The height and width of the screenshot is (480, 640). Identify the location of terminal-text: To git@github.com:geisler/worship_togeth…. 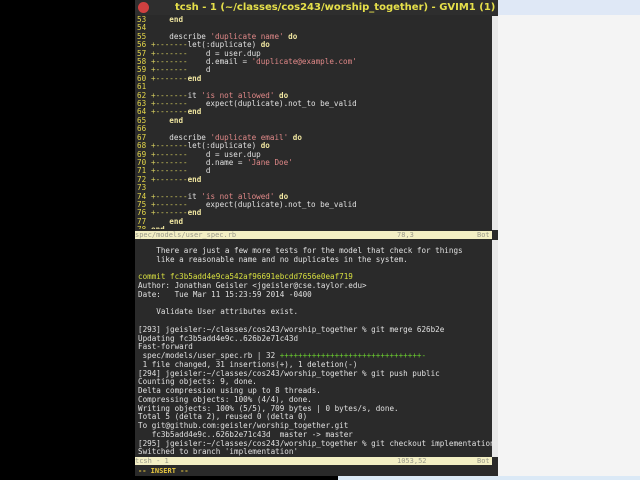
(243, 425).